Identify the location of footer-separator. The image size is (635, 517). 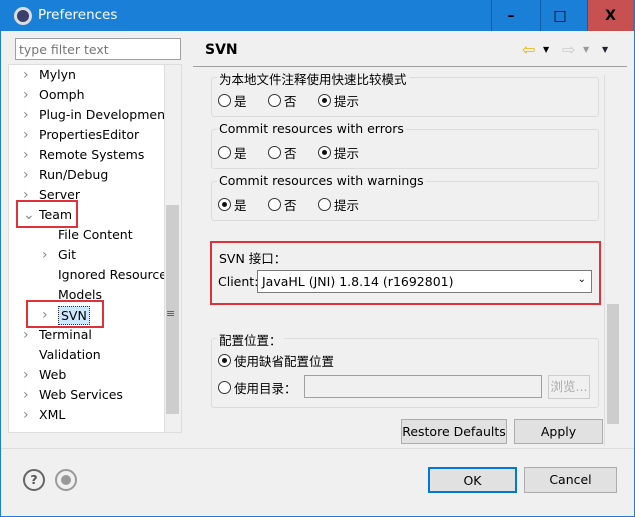
(317, 448).